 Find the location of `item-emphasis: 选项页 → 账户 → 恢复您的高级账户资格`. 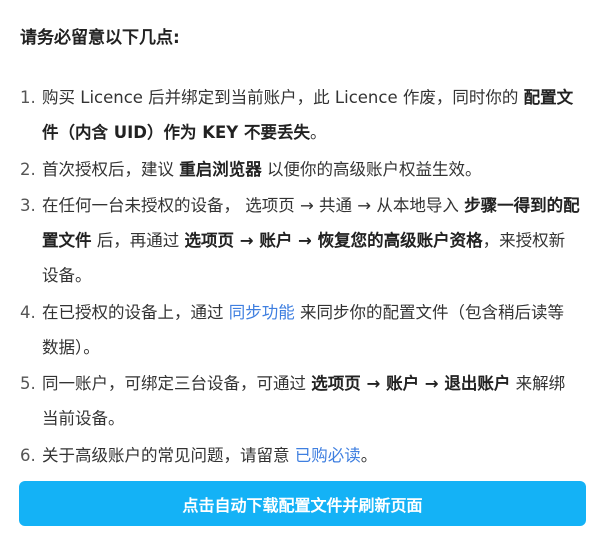

item-emphasis: 选项页 → 账户 → 恢复您的高级账户资格 is located at coordinates (333, 240).